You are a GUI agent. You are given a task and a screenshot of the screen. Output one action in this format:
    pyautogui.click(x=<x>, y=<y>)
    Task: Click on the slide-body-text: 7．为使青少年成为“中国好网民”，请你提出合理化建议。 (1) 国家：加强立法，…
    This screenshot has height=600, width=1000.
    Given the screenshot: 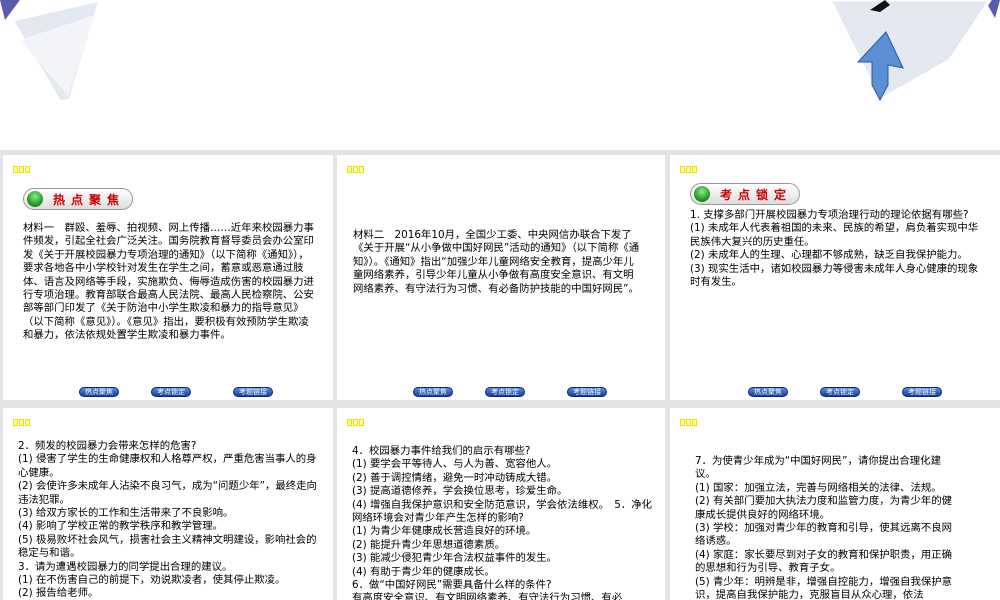 What is the action you would take?
    pyautogui.click(x=824, y=527)
    